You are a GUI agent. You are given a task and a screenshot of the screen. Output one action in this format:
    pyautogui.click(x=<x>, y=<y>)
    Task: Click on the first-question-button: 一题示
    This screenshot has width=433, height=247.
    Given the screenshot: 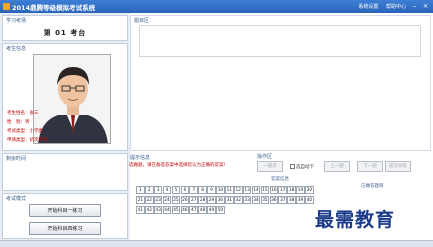 What is the action you would take?
    pyautogui.click(x=270, y=166)
    